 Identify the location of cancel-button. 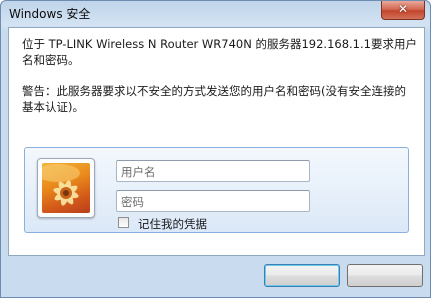
(385, 275).